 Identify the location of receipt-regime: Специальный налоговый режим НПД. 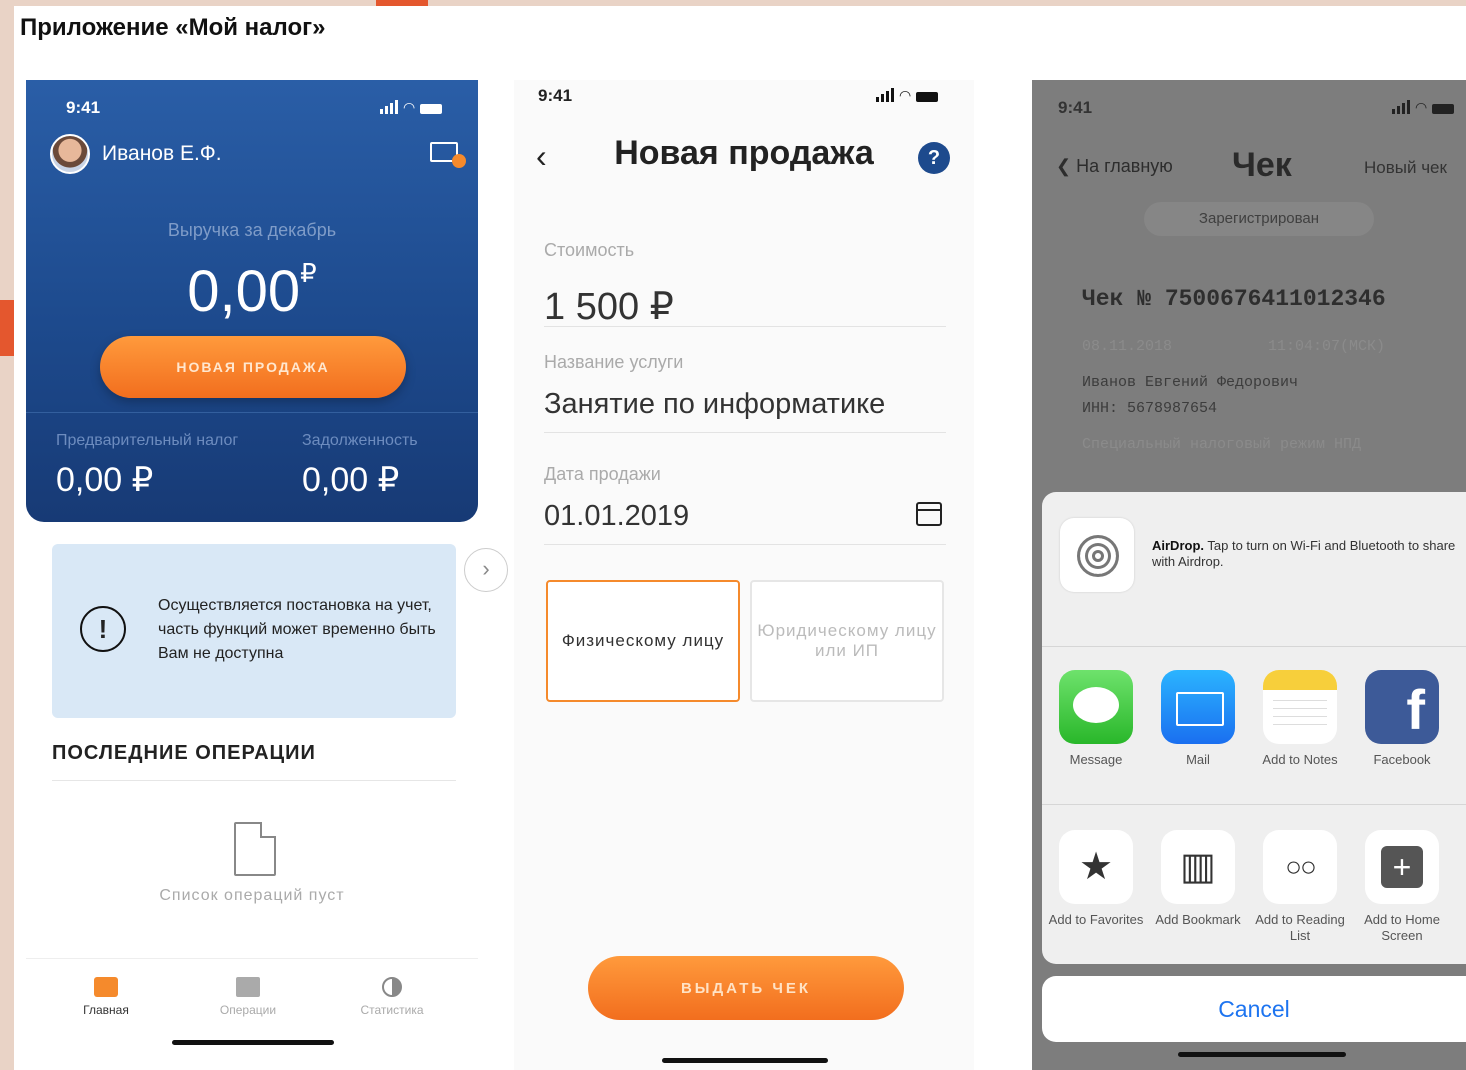
(1222, 444).